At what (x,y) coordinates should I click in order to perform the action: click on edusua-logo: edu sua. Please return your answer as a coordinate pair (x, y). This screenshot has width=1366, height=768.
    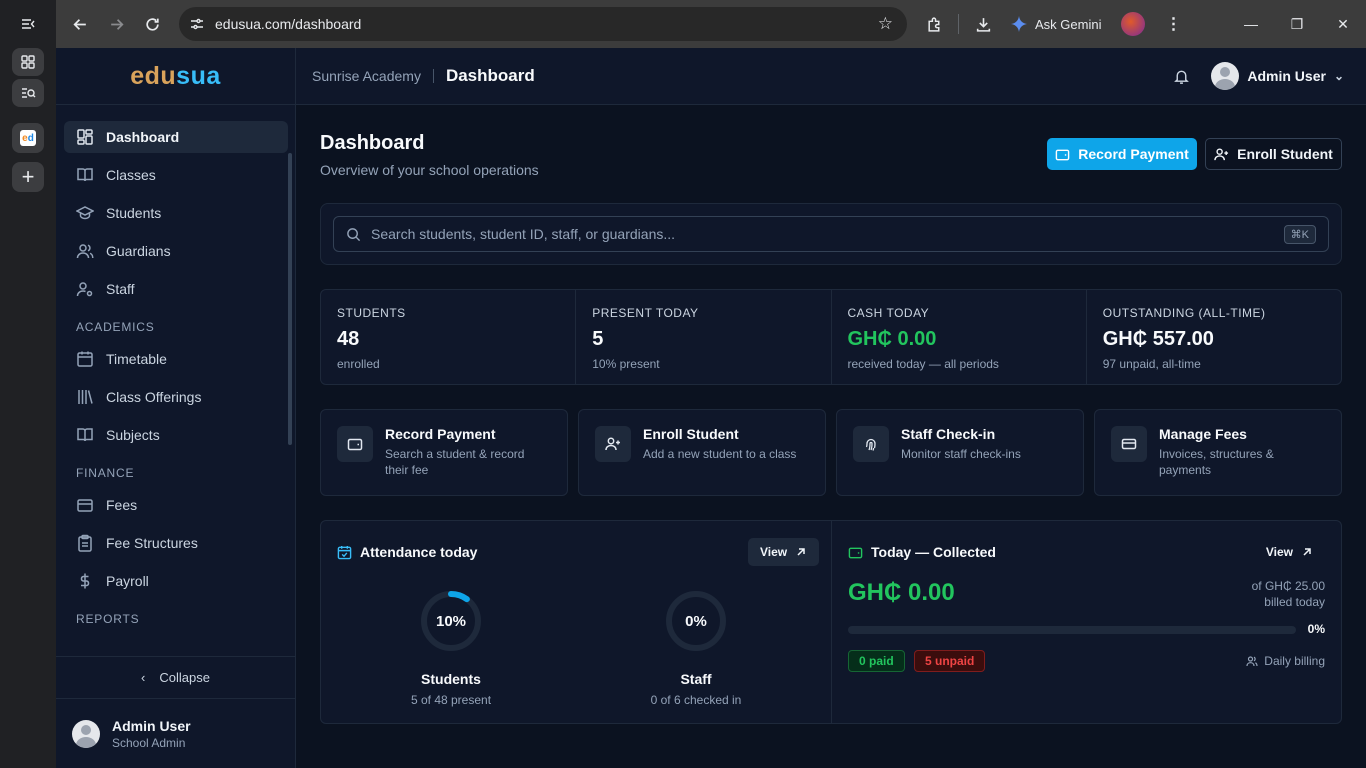
    Looking at the image, I should click on (175, 76).